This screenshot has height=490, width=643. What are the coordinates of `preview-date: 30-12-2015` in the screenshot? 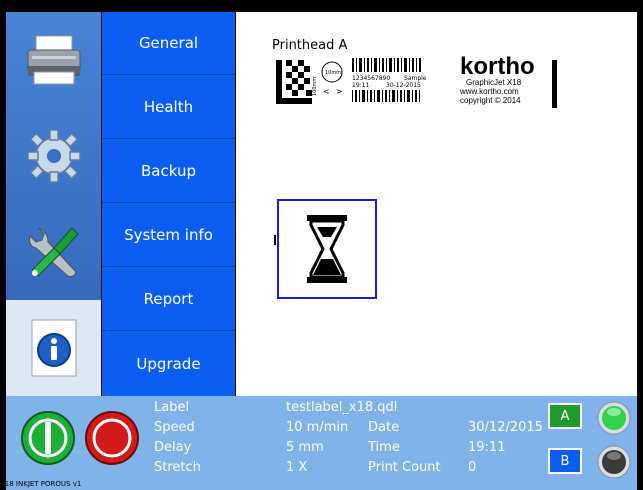 It's located at (403, 85).